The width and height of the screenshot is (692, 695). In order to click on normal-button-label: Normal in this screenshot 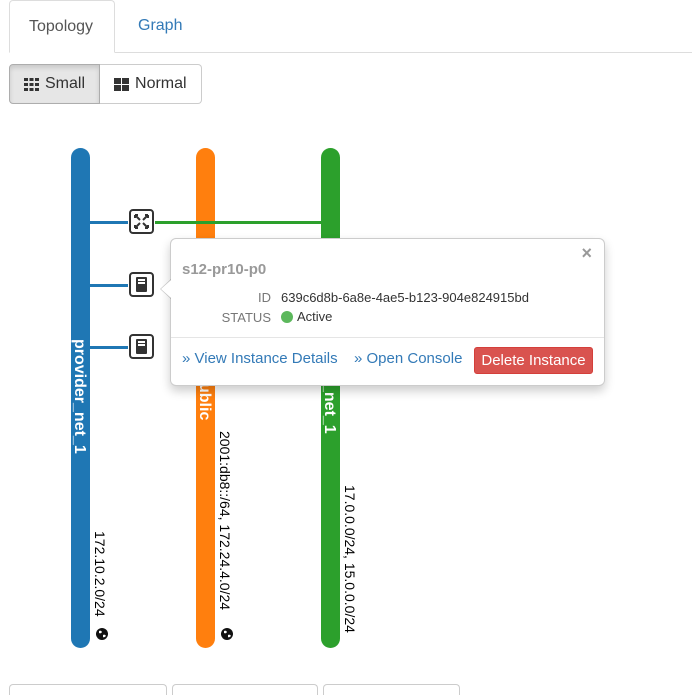, I will do `click(161, 83)`.